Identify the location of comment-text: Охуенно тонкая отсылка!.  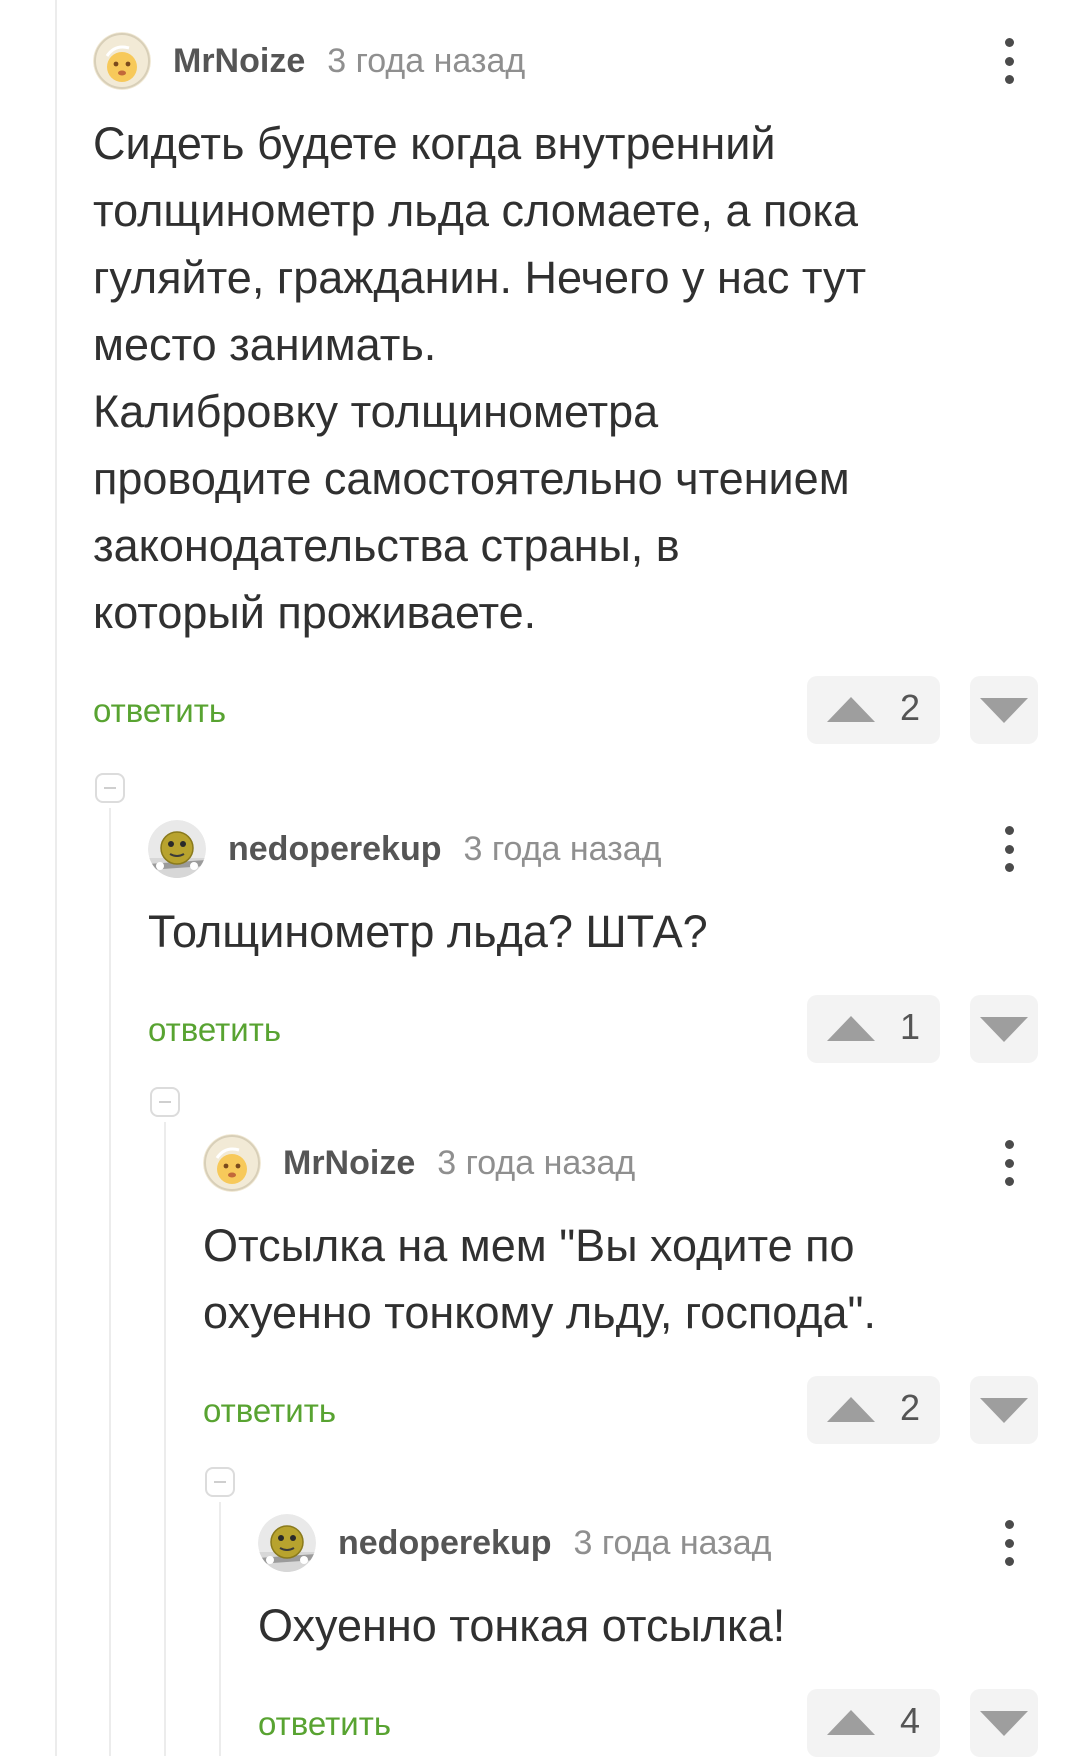
(522, 1625).